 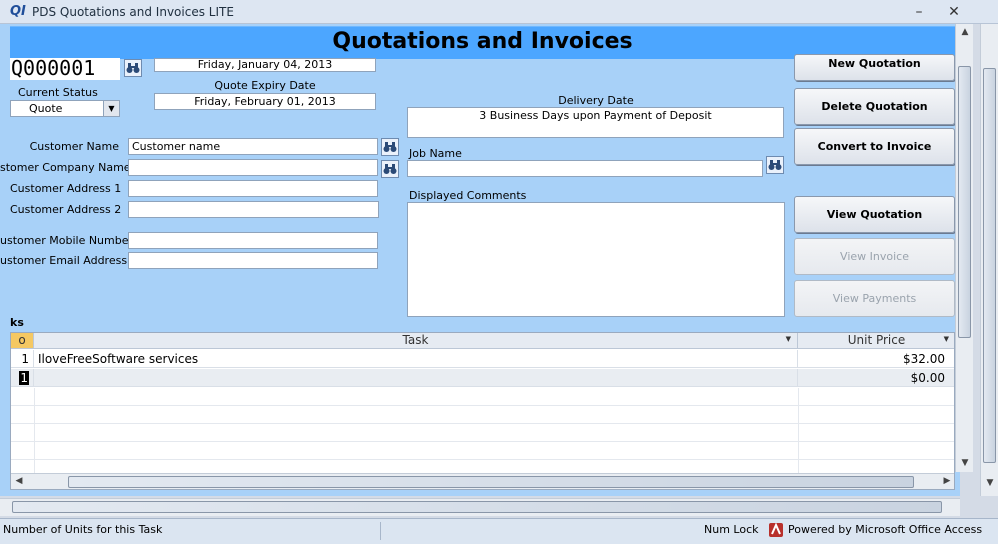 I want to click on customer-mobile-field, so click(x=253, y=240).